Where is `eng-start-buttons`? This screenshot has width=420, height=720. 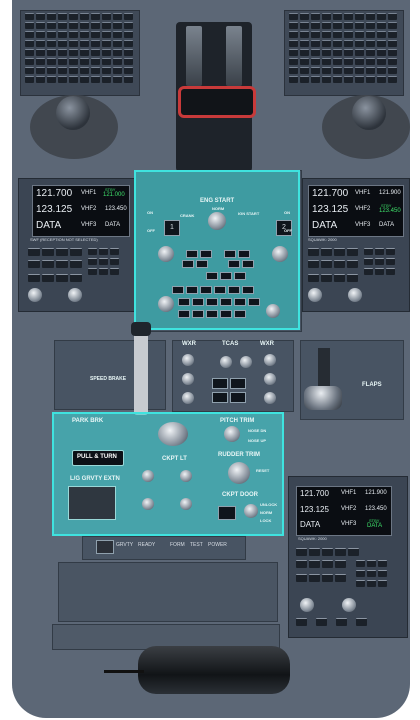 eng-start-buttons is located at coordinates (220, 285).